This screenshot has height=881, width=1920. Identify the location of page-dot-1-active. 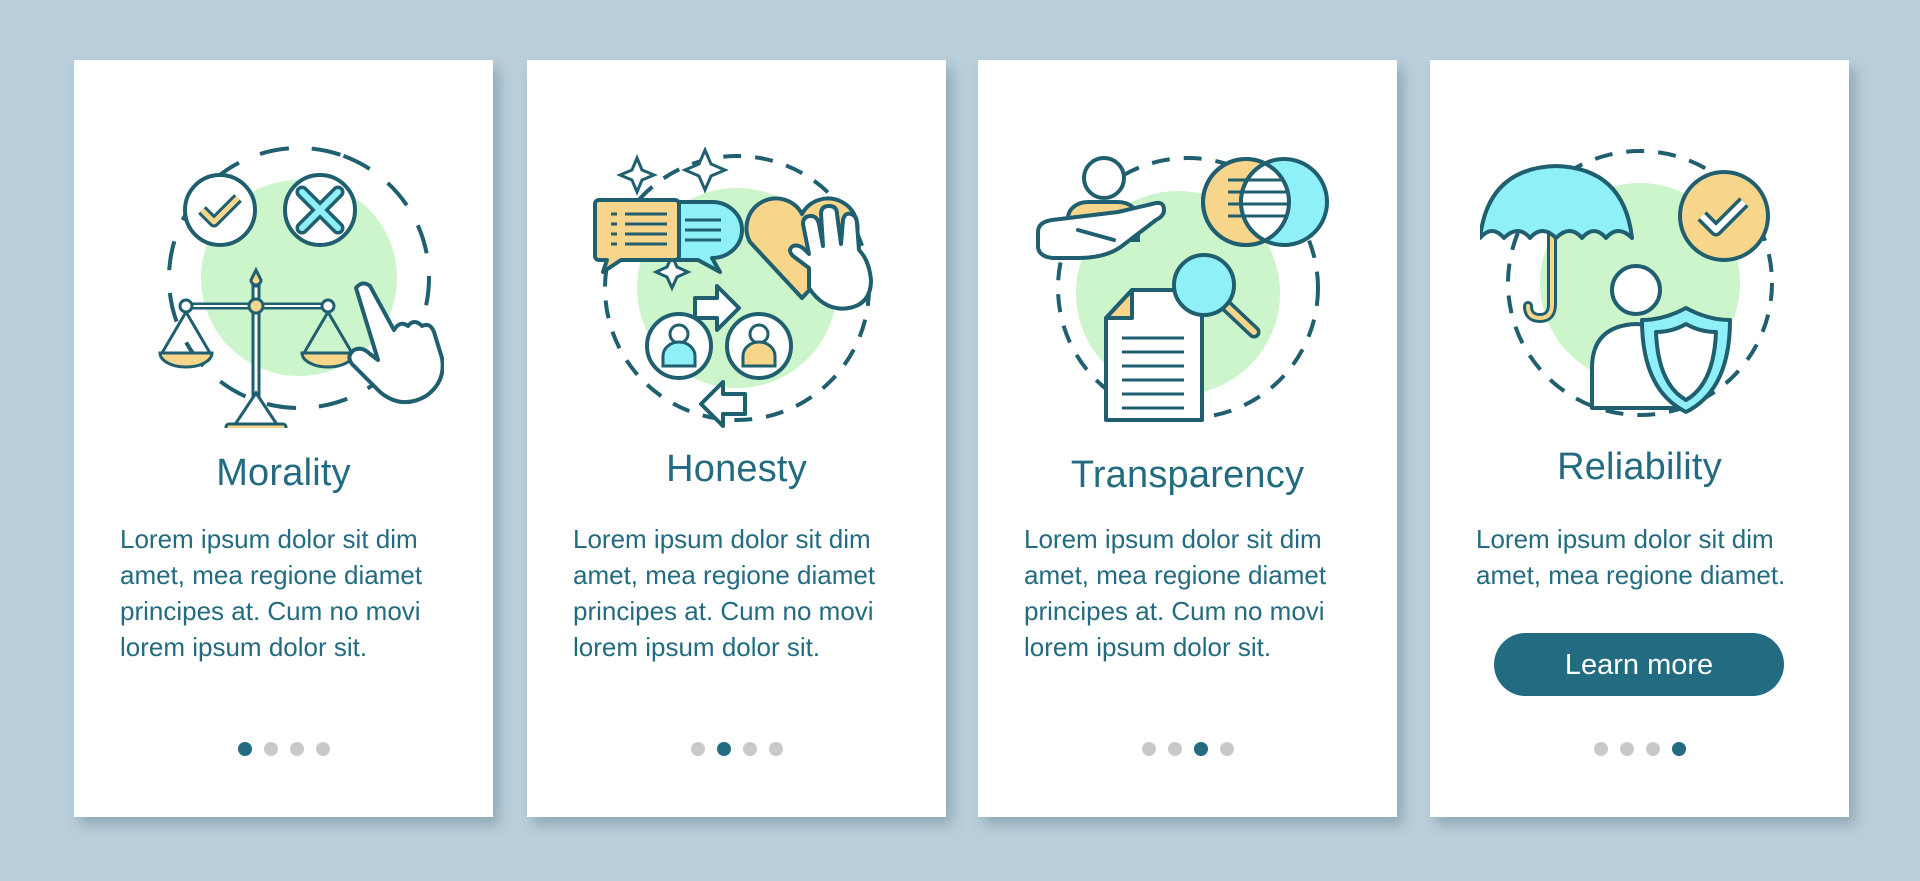
(244, 749).